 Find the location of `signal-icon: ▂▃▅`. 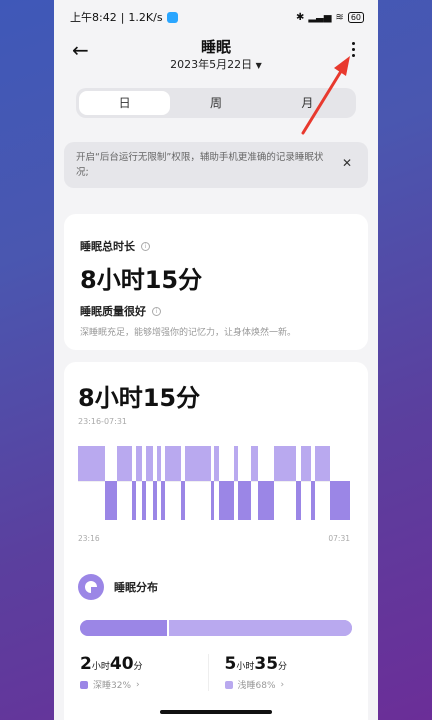

signal-icon: ▂▃▅ is located at coordinates (320, 17).